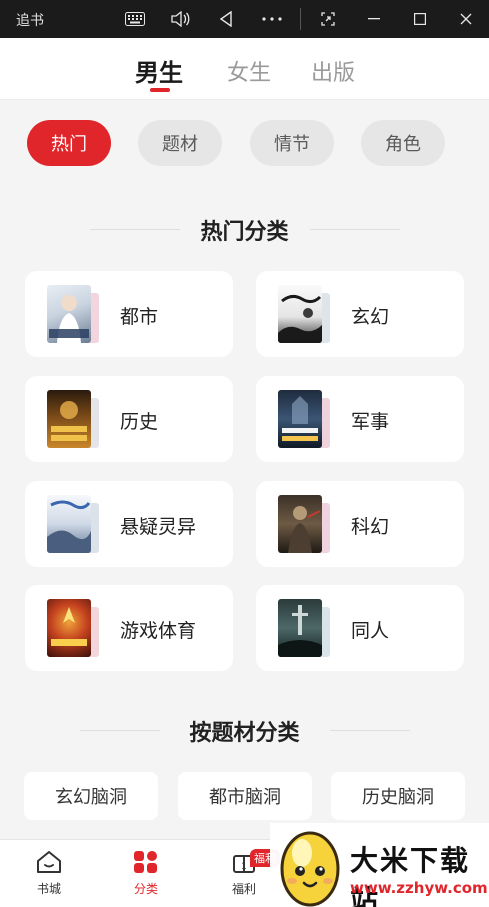  What do you see at coordinates (249, 71) in the screenshot?
I see `tab-female: 女生` at bounding box center [249, 71].